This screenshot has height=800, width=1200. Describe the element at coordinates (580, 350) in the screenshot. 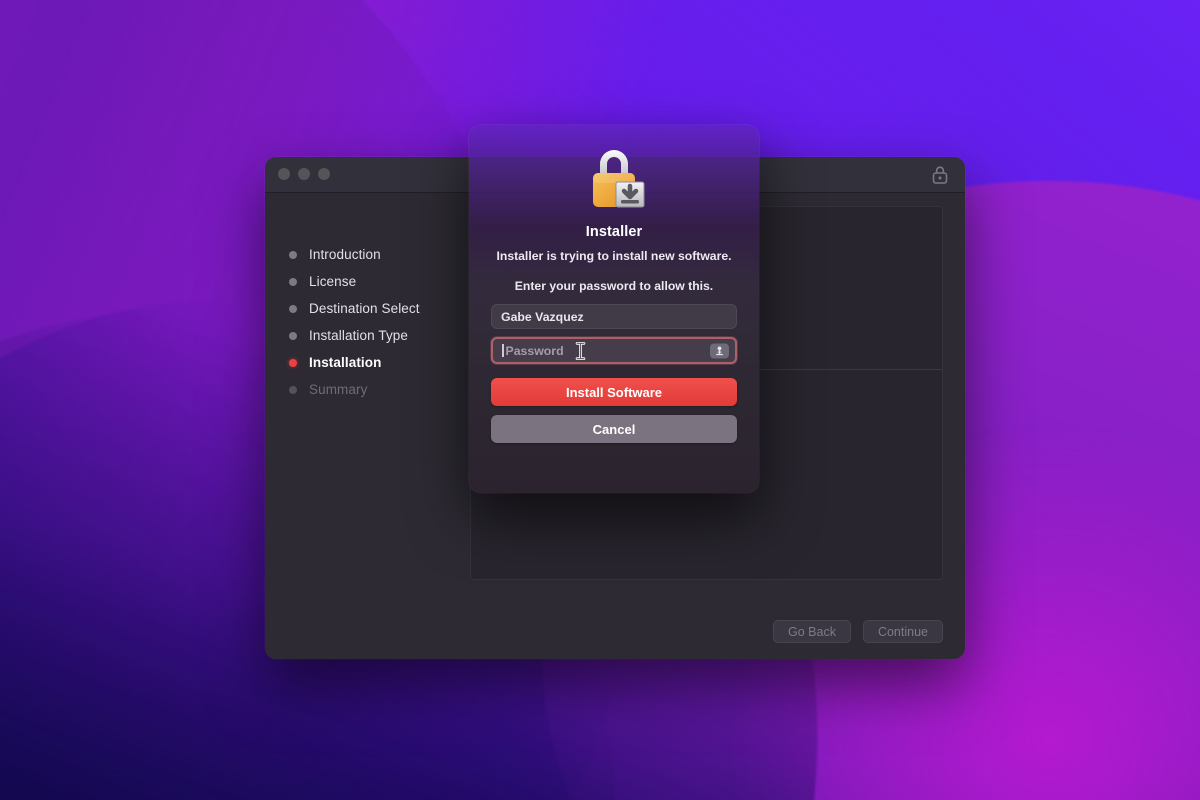

I see `i-beam-cursor-icon` at that location.